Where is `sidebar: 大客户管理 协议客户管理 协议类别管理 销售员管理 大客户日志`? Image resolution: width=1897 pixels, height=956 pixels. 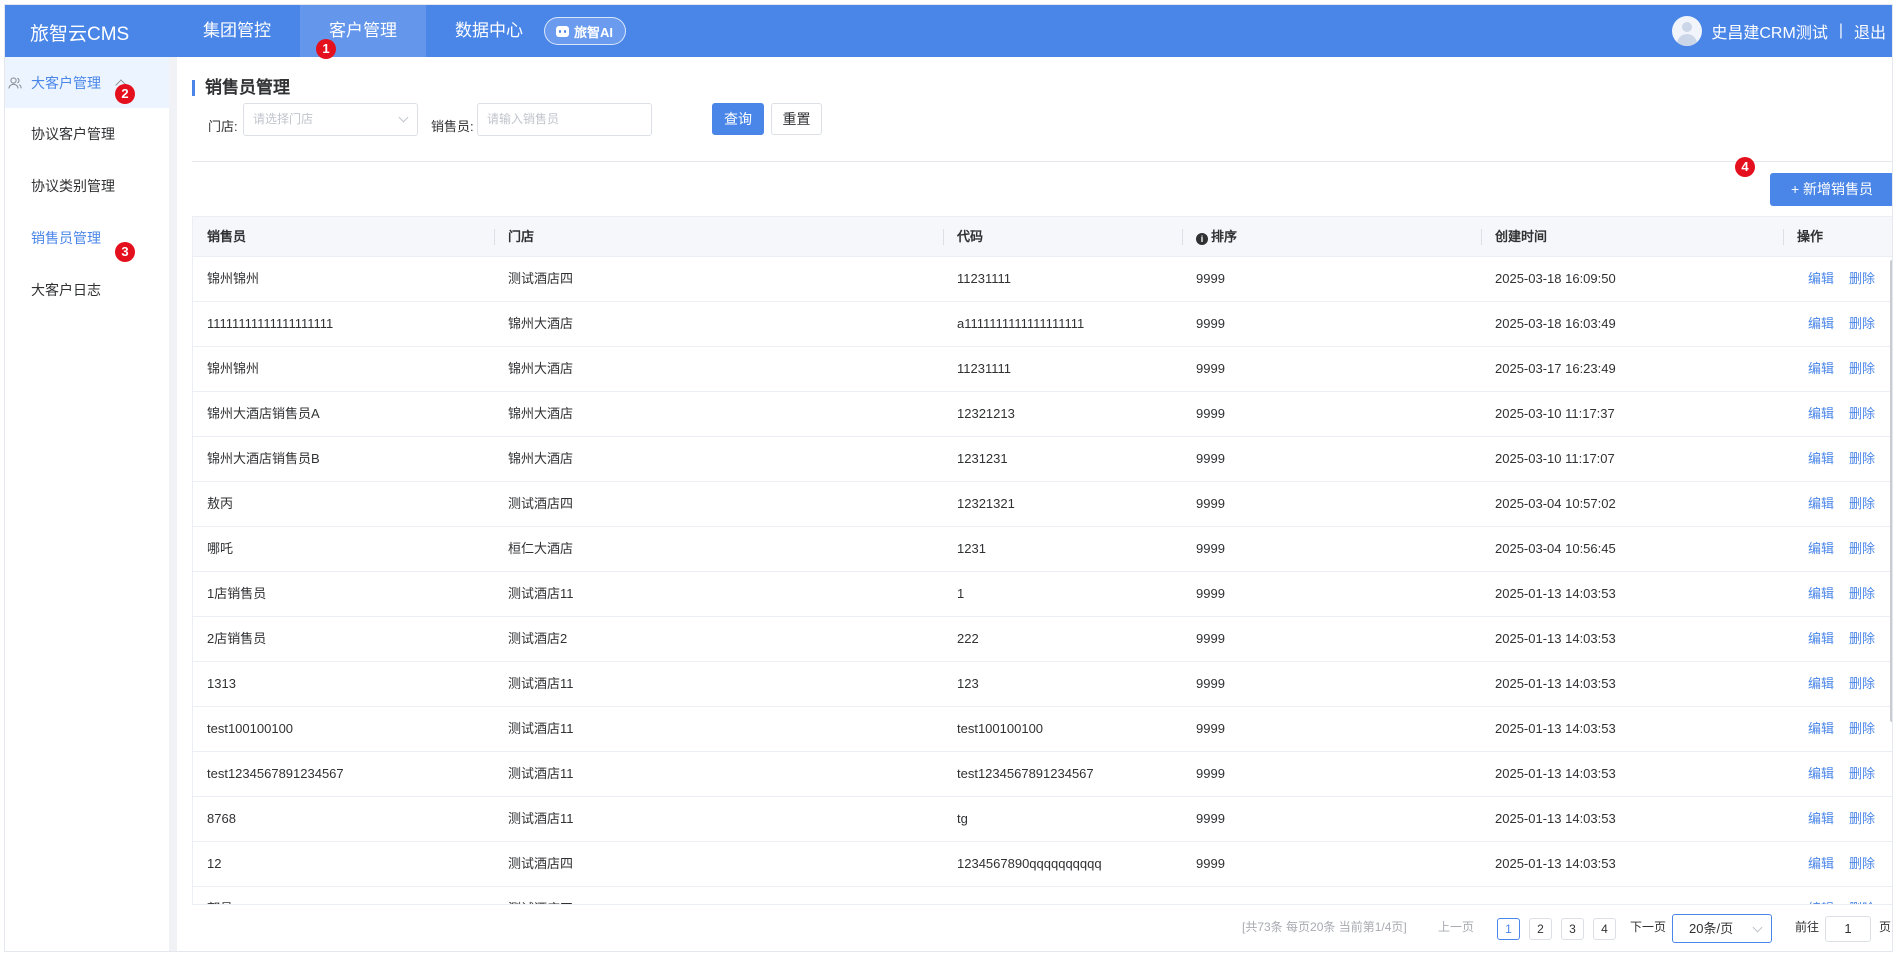 sidebar: 大客户管理 协议客户管理 协议类别管理 销售员管理 大客户日志 is located at coordinates (87, 504).